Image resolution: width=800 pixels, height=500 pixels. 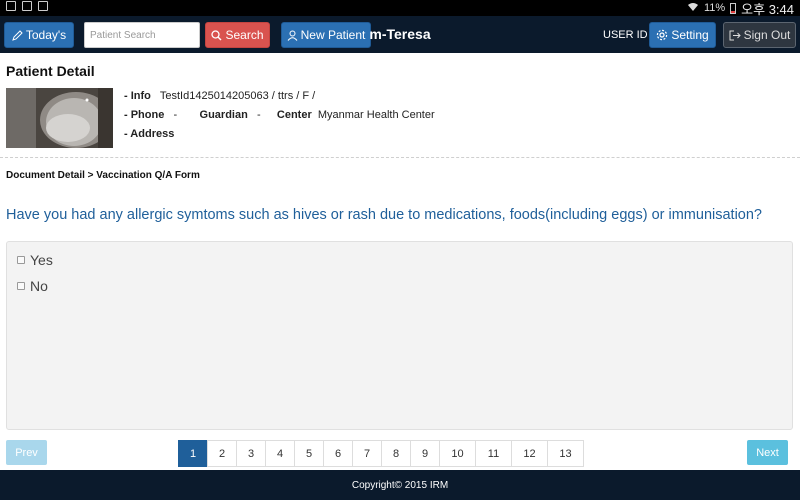 What do you see at coordinates (396, 453) in the screenshot?
I see `page-link: 8` at bounding box center [396, 453].